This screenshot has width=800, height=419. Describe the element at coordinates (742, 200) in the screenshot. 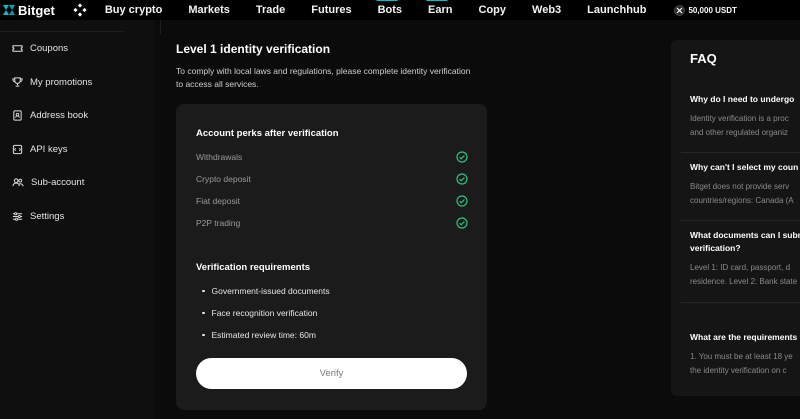

I see `faq-answer-line: countries/regions: Canada (A` at that location.